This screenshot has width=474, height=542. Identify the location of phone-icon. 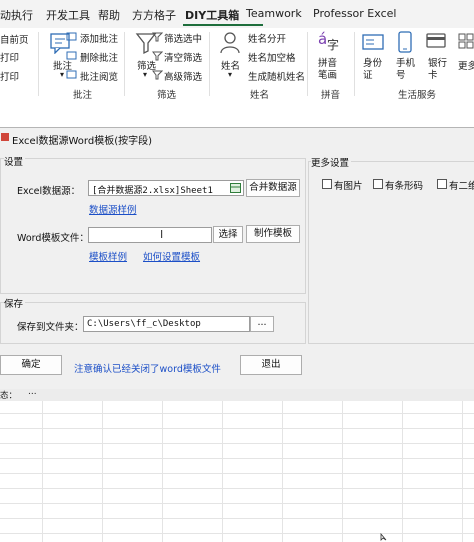
(405, 42).